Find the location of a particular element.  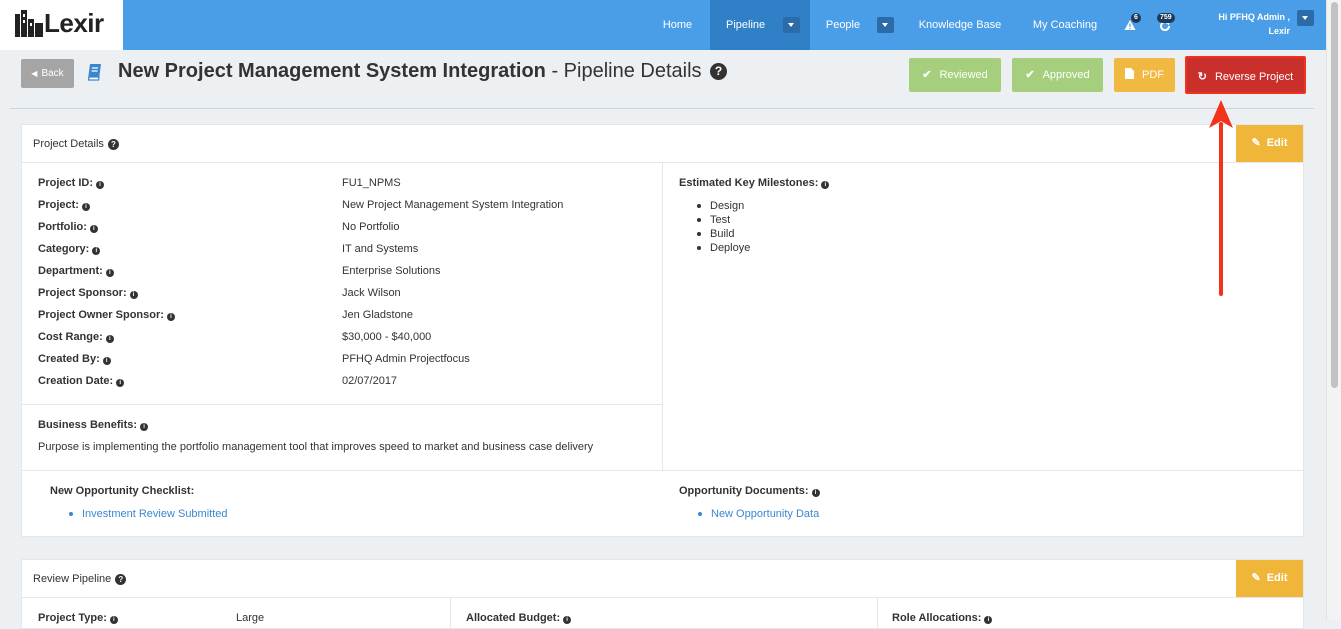

field-label: Project ID: i is located at coordinates (71, 183).